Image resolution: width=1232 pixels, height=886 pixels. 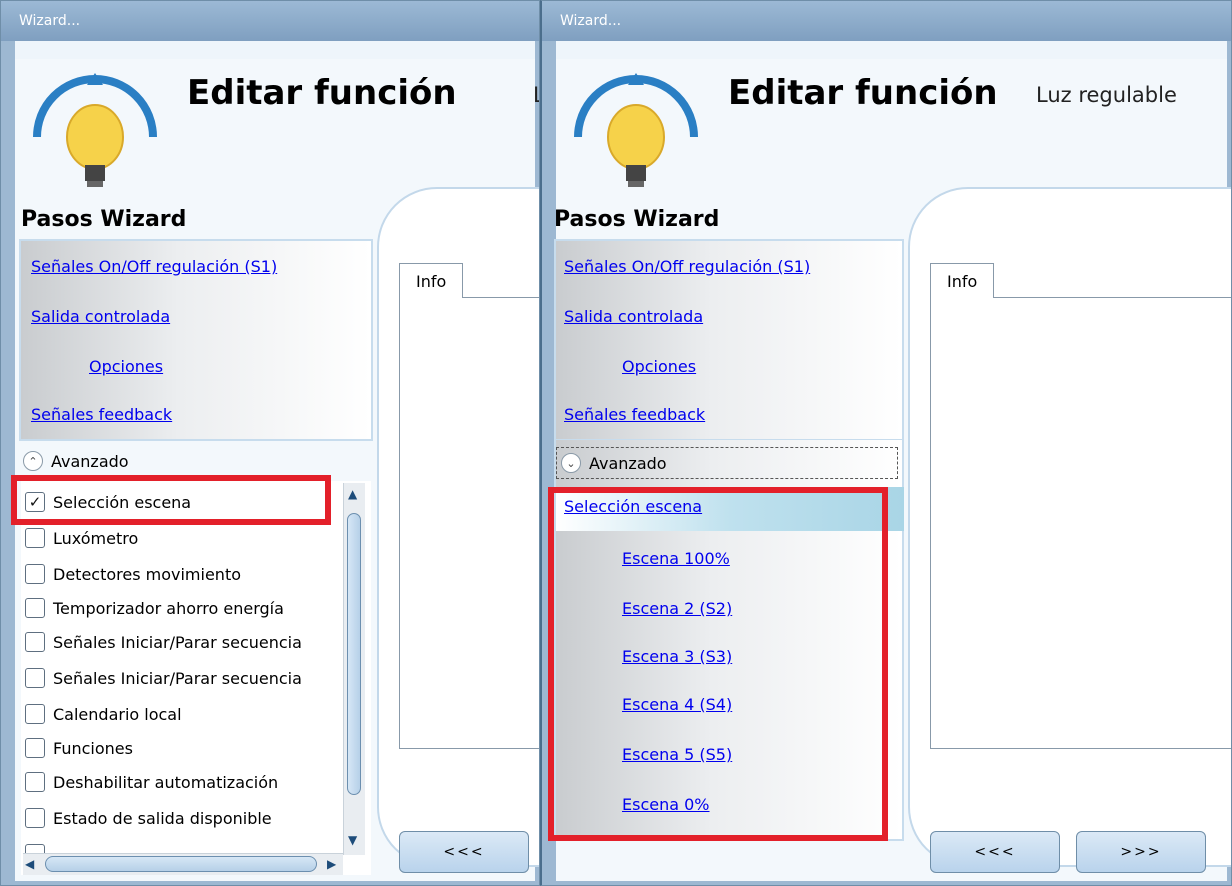 I want to click on checkbox-row-luxmeter: Luxómetro, so click(x=81, y=538).